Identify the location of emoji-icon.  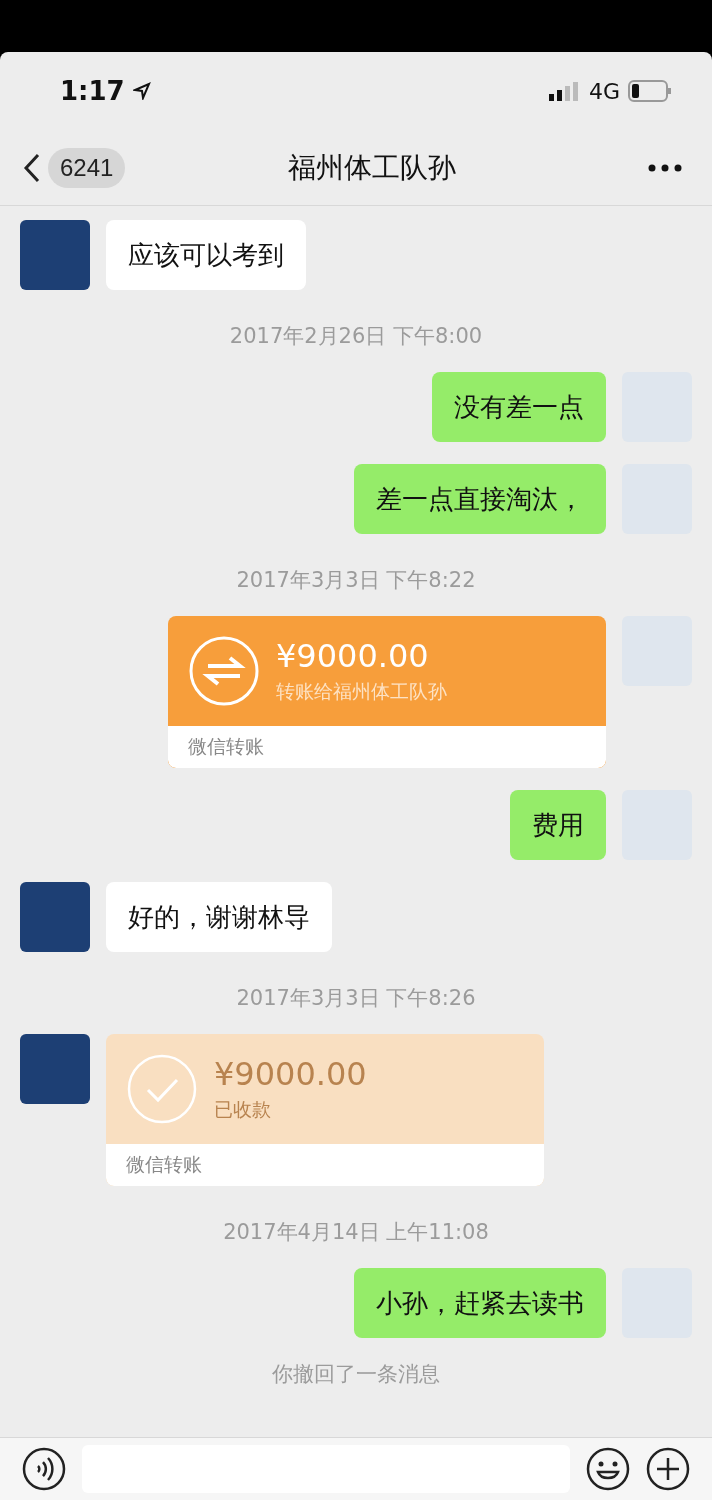
(608, 1469).